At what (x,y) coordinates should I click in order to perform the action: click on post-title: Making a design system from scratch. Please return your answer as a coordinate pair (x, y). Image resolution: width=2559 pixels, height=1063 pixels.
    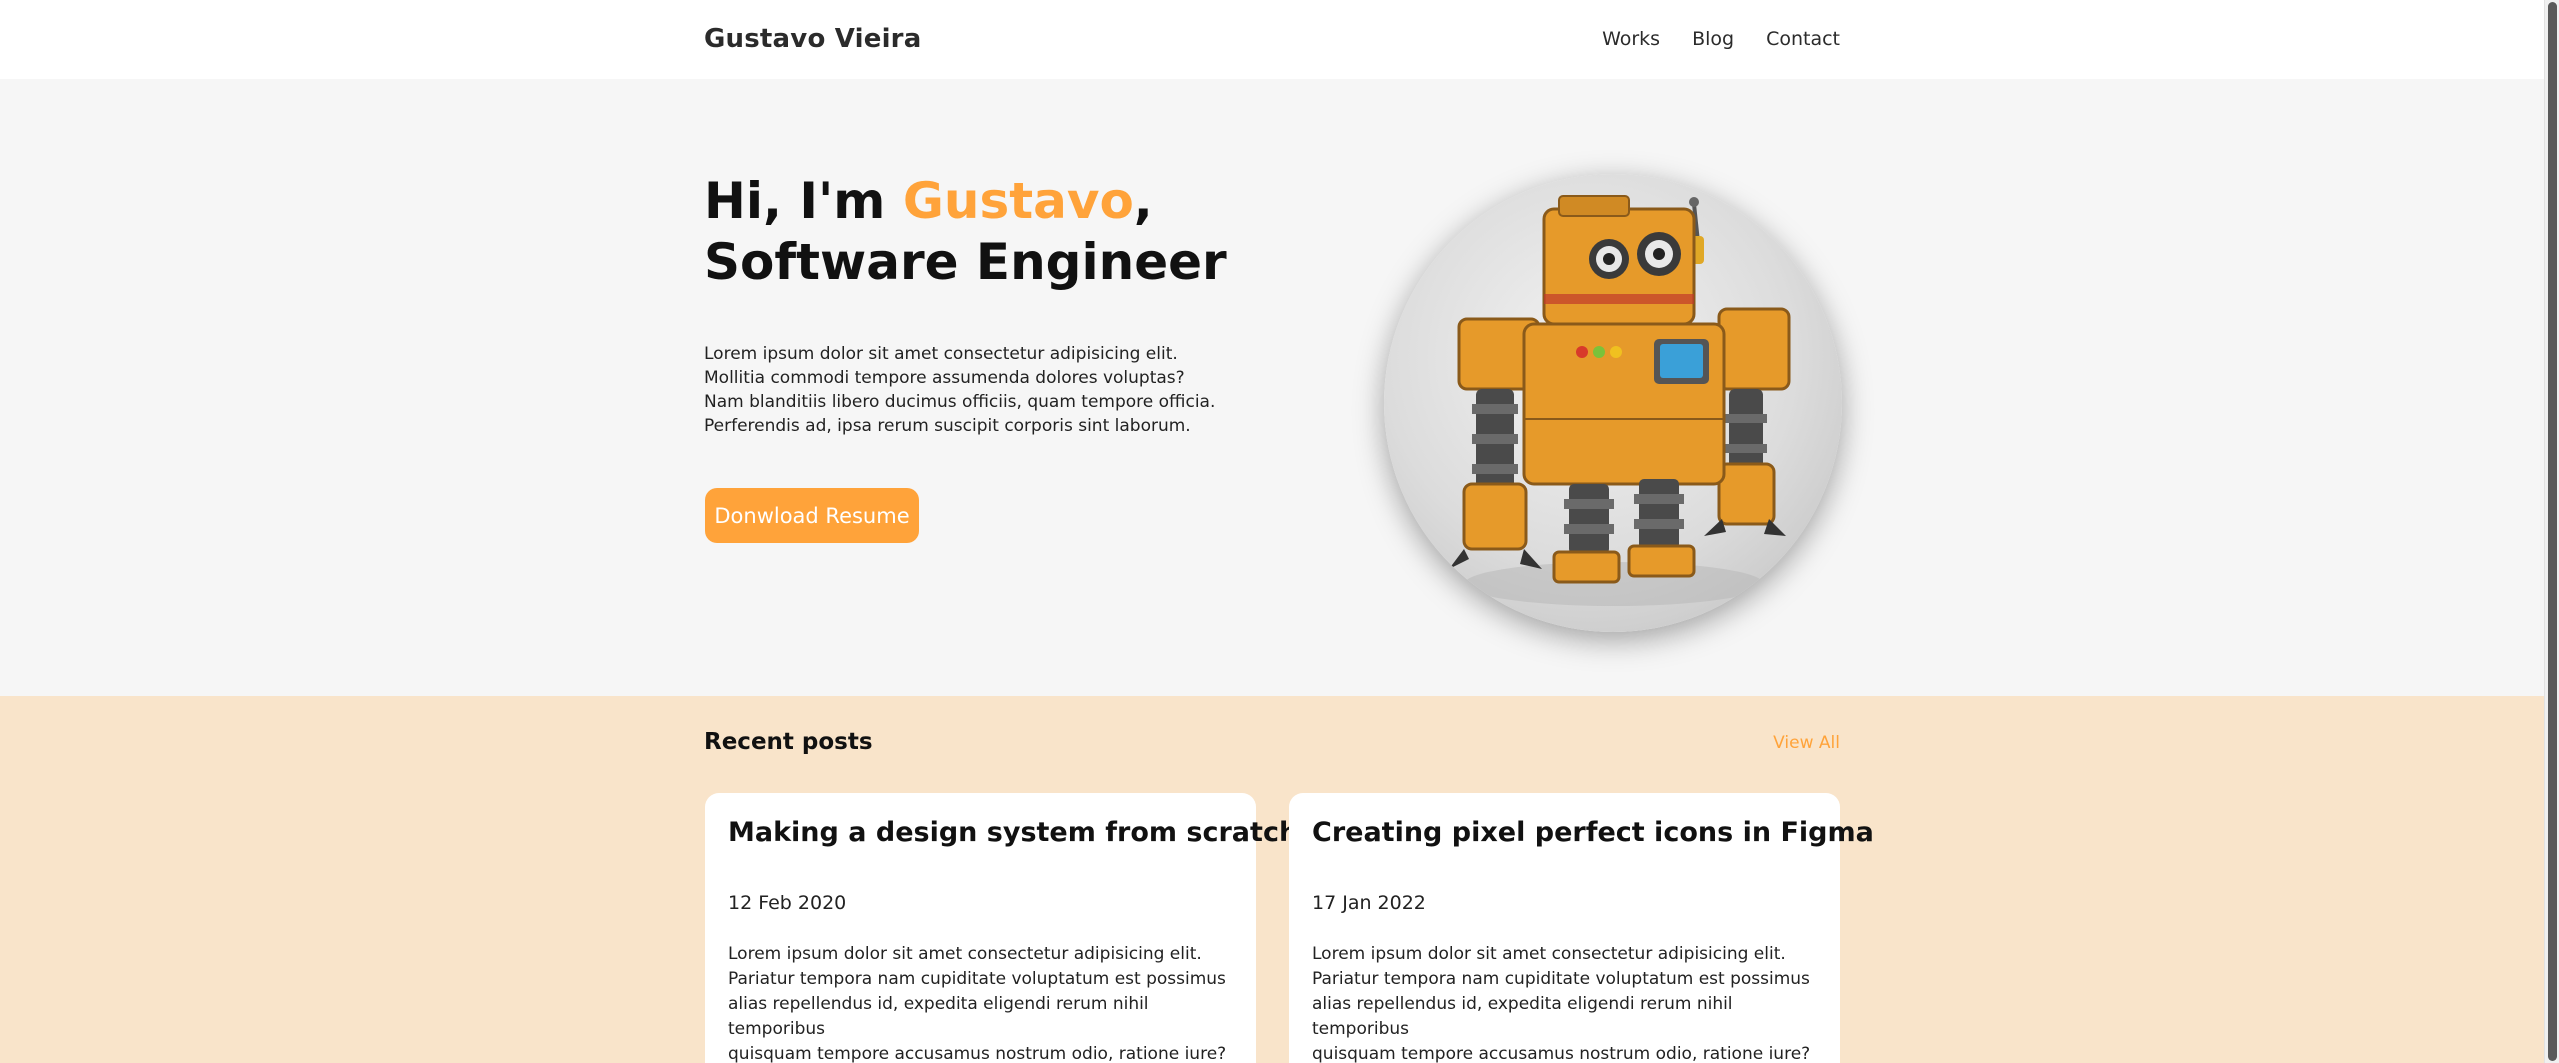
    Looking at the image, I should click on (1013, 832).